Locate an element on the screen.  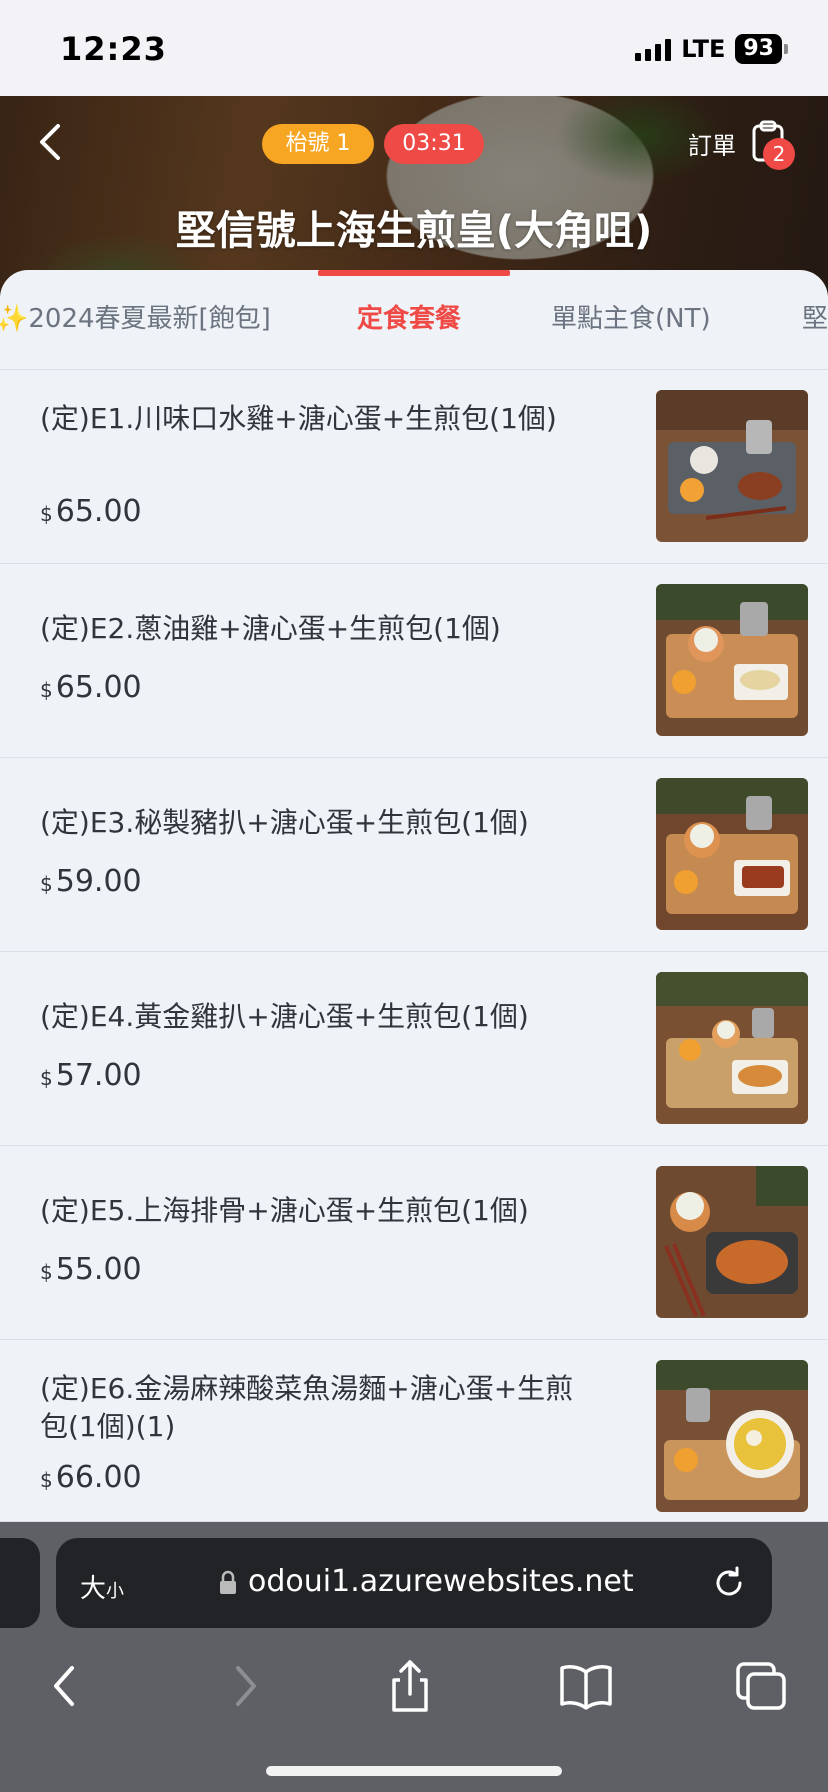
tab-more: 堅 is located at coordinates (815, 316).